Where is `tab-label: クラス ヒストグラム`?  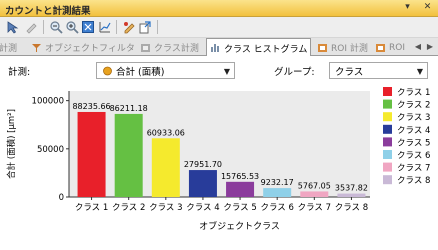
tab-label: クラス ヒストグラム is located at coordinates (266, 49).